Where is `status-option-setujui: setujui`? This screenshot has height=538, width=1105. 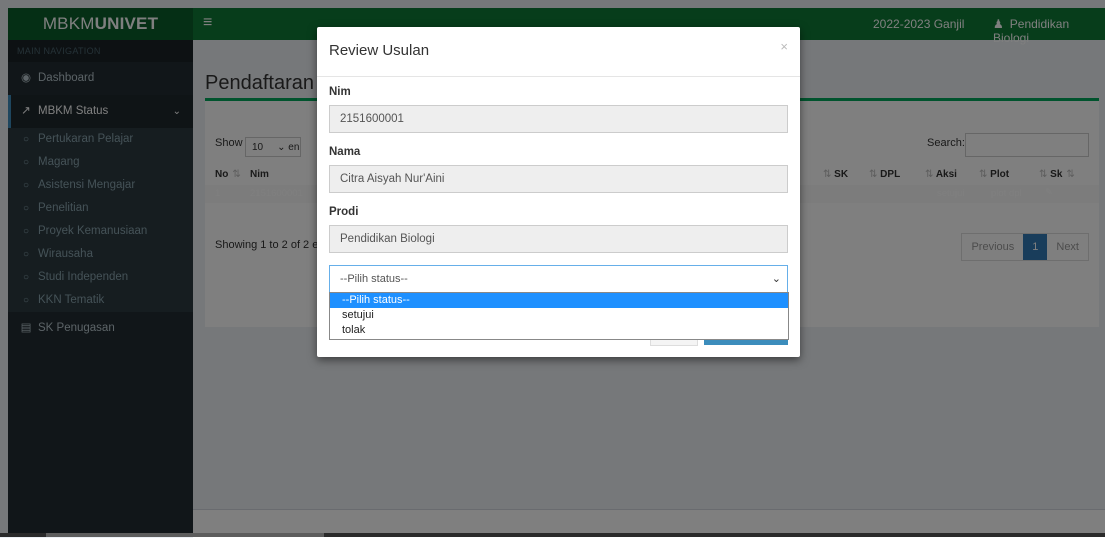
status-option-setujui: setujui is located at coordinates (559, 315).